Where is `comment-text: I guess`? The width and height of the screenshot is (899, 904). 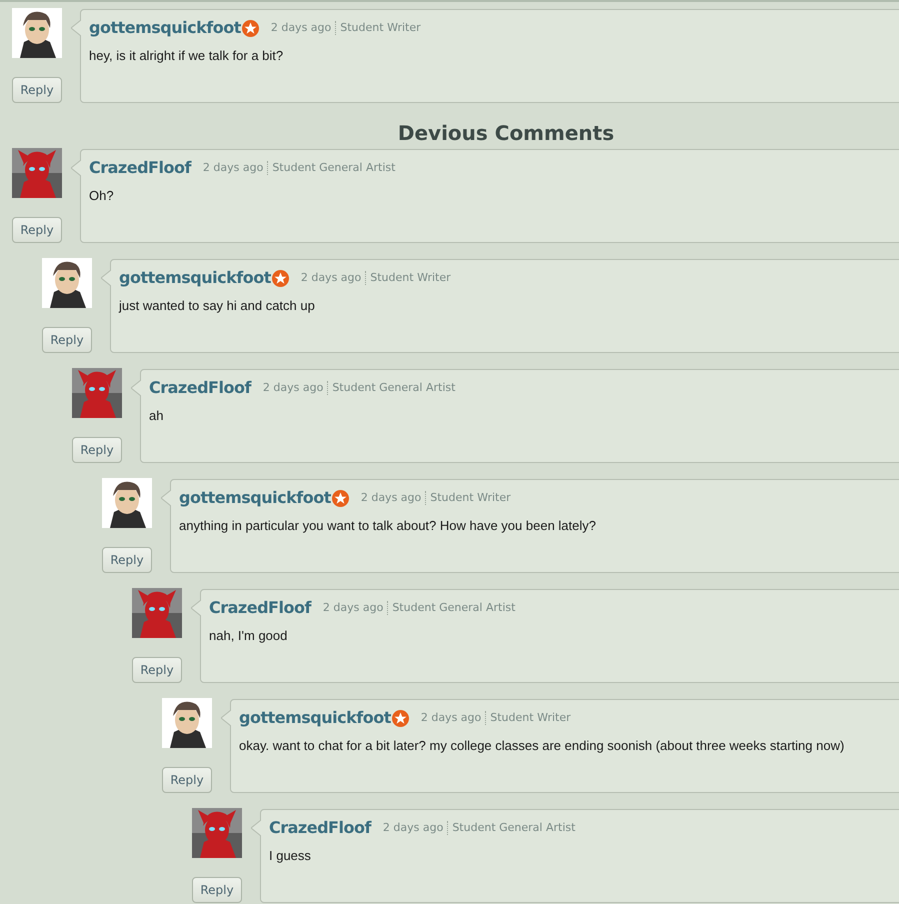 comment-text: I guess is located at coordinates (290, 856).